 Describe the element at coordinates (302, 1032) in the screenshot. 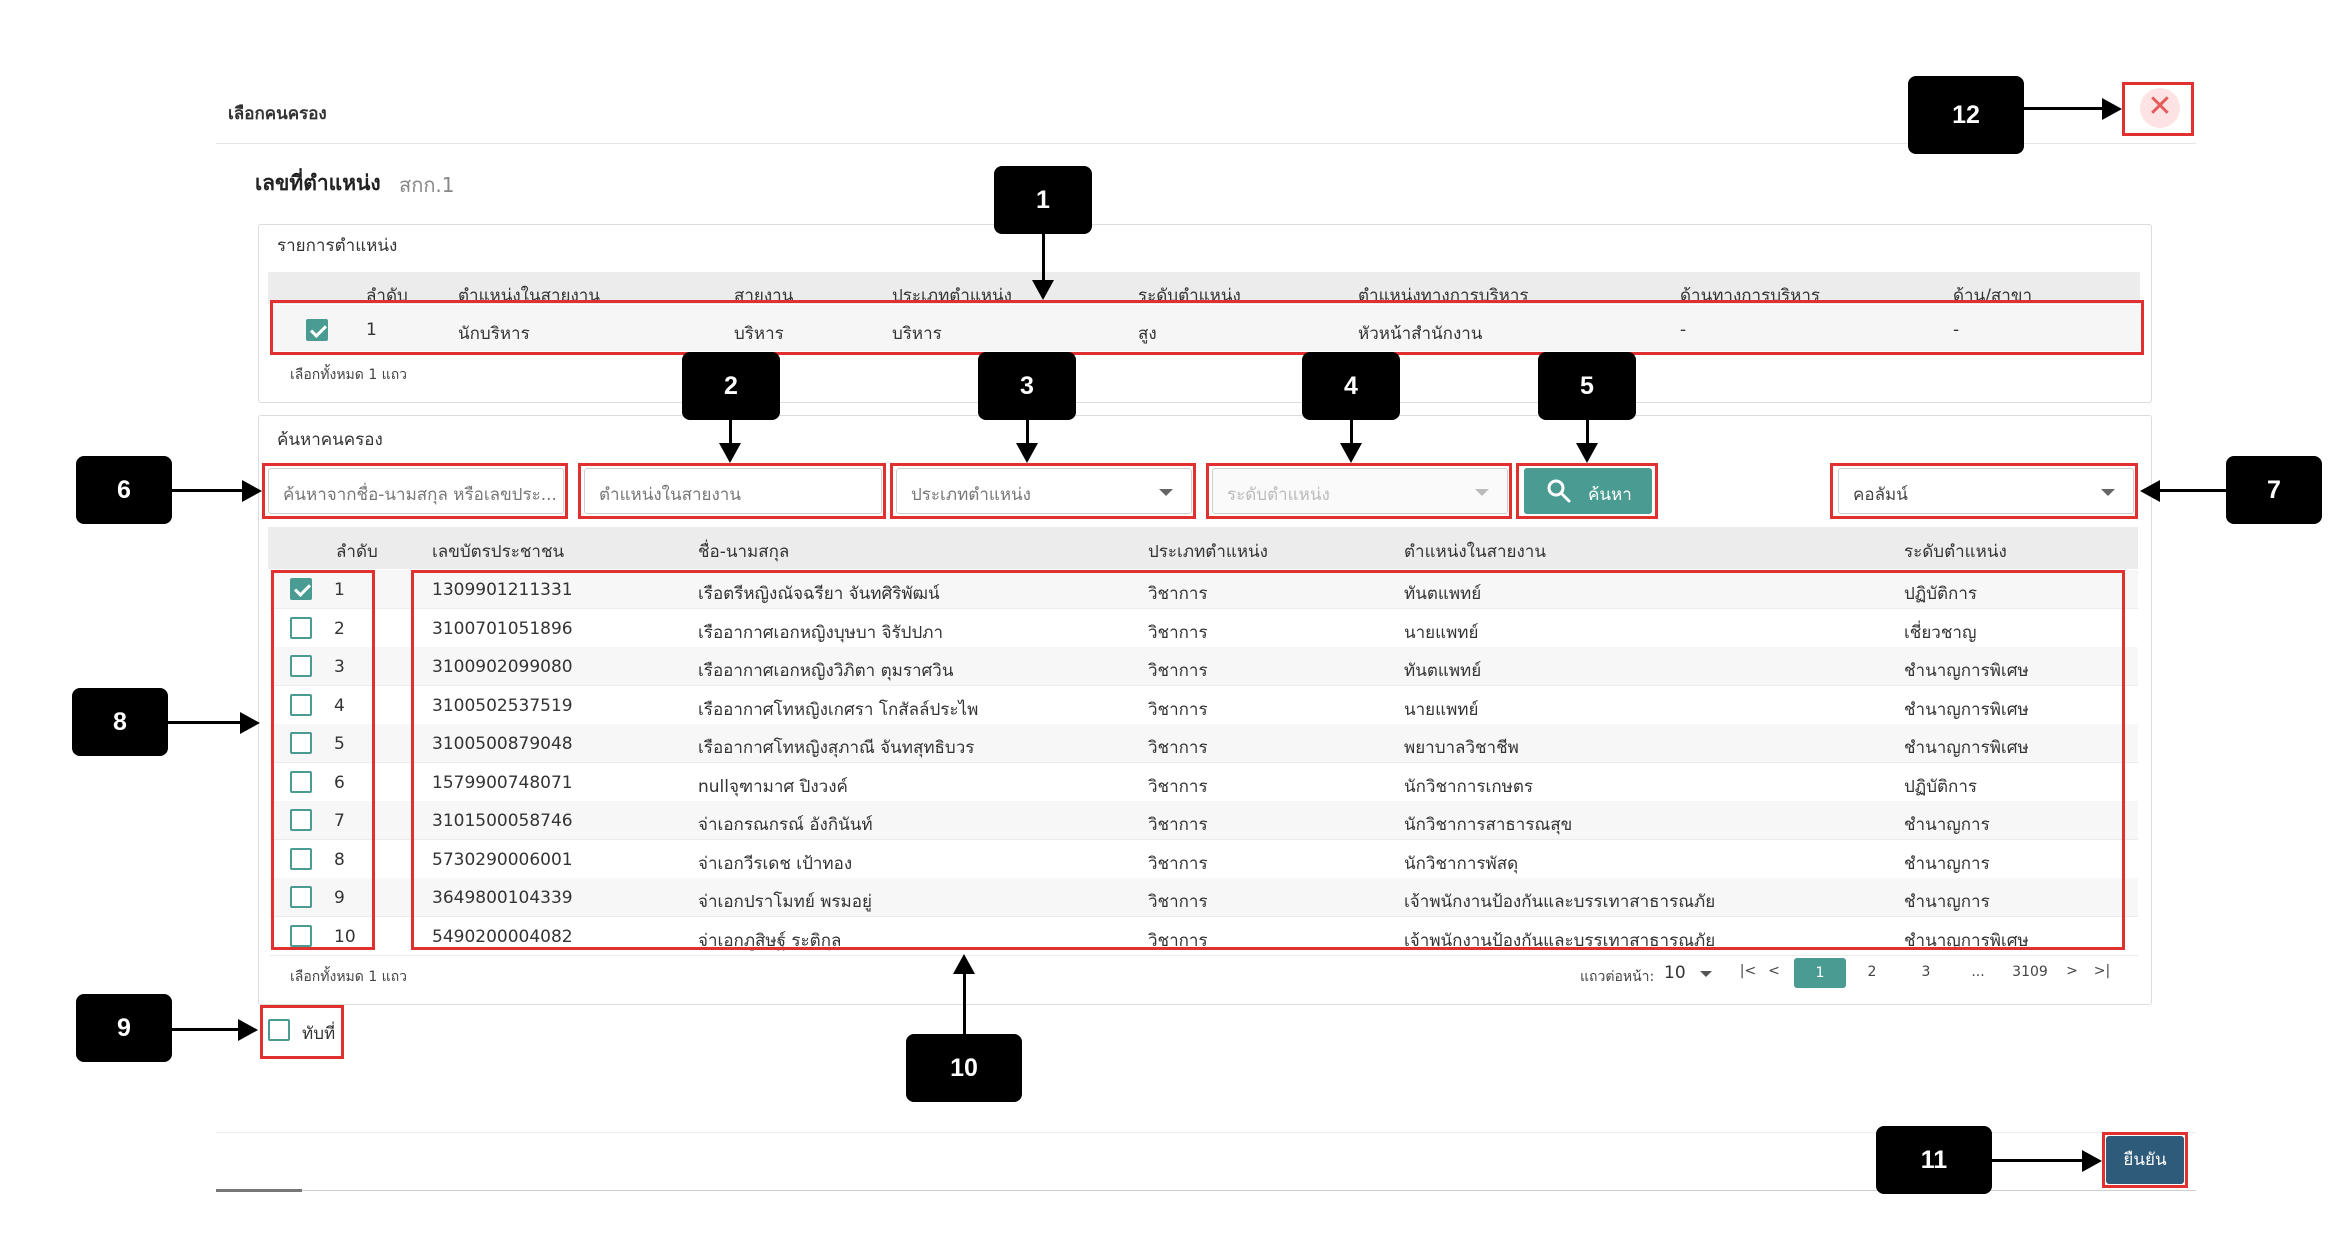

I see `highlight-replace-checkbox` at that location.